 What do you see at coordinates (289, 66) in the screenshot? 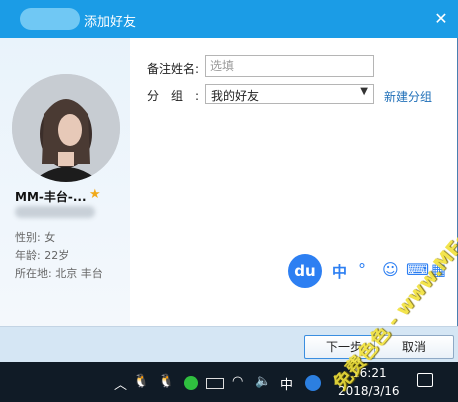
I see `remark-input` at bounding box center [289, 66].